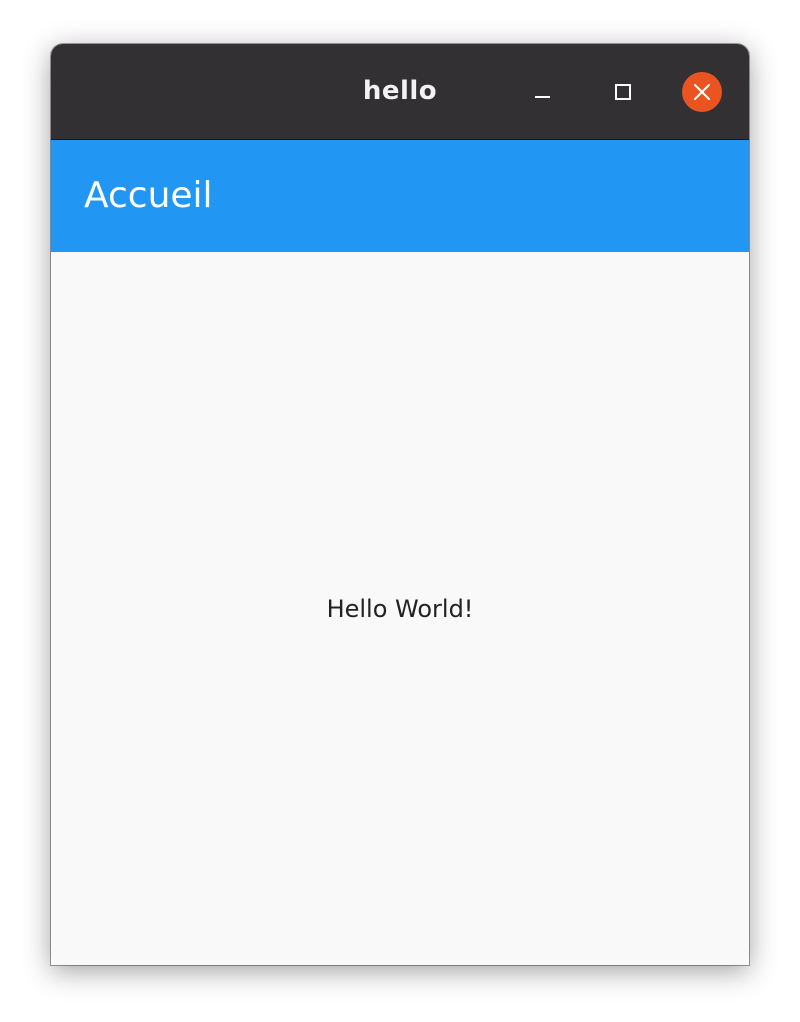 The image size is (800, 1022). Describe the element at coordinates (400, 196) in the screenshot. I see `app-bar: Accueil` at that location.